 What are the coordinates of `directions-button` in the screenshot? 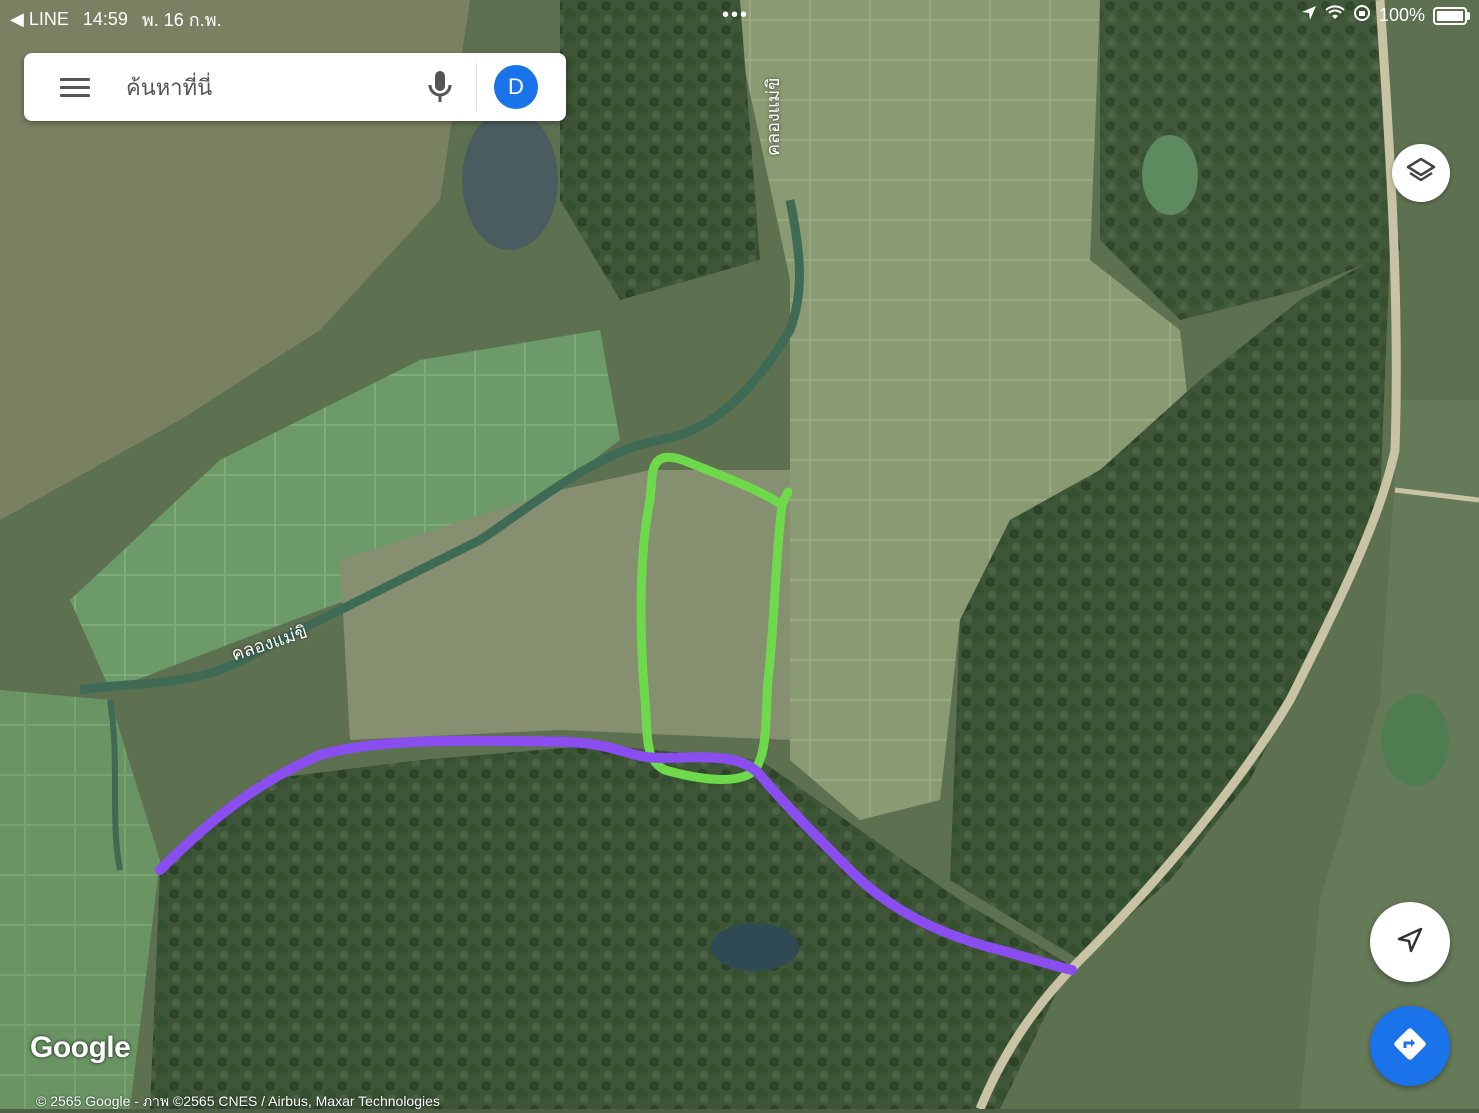 It's located at (1410, 1046).